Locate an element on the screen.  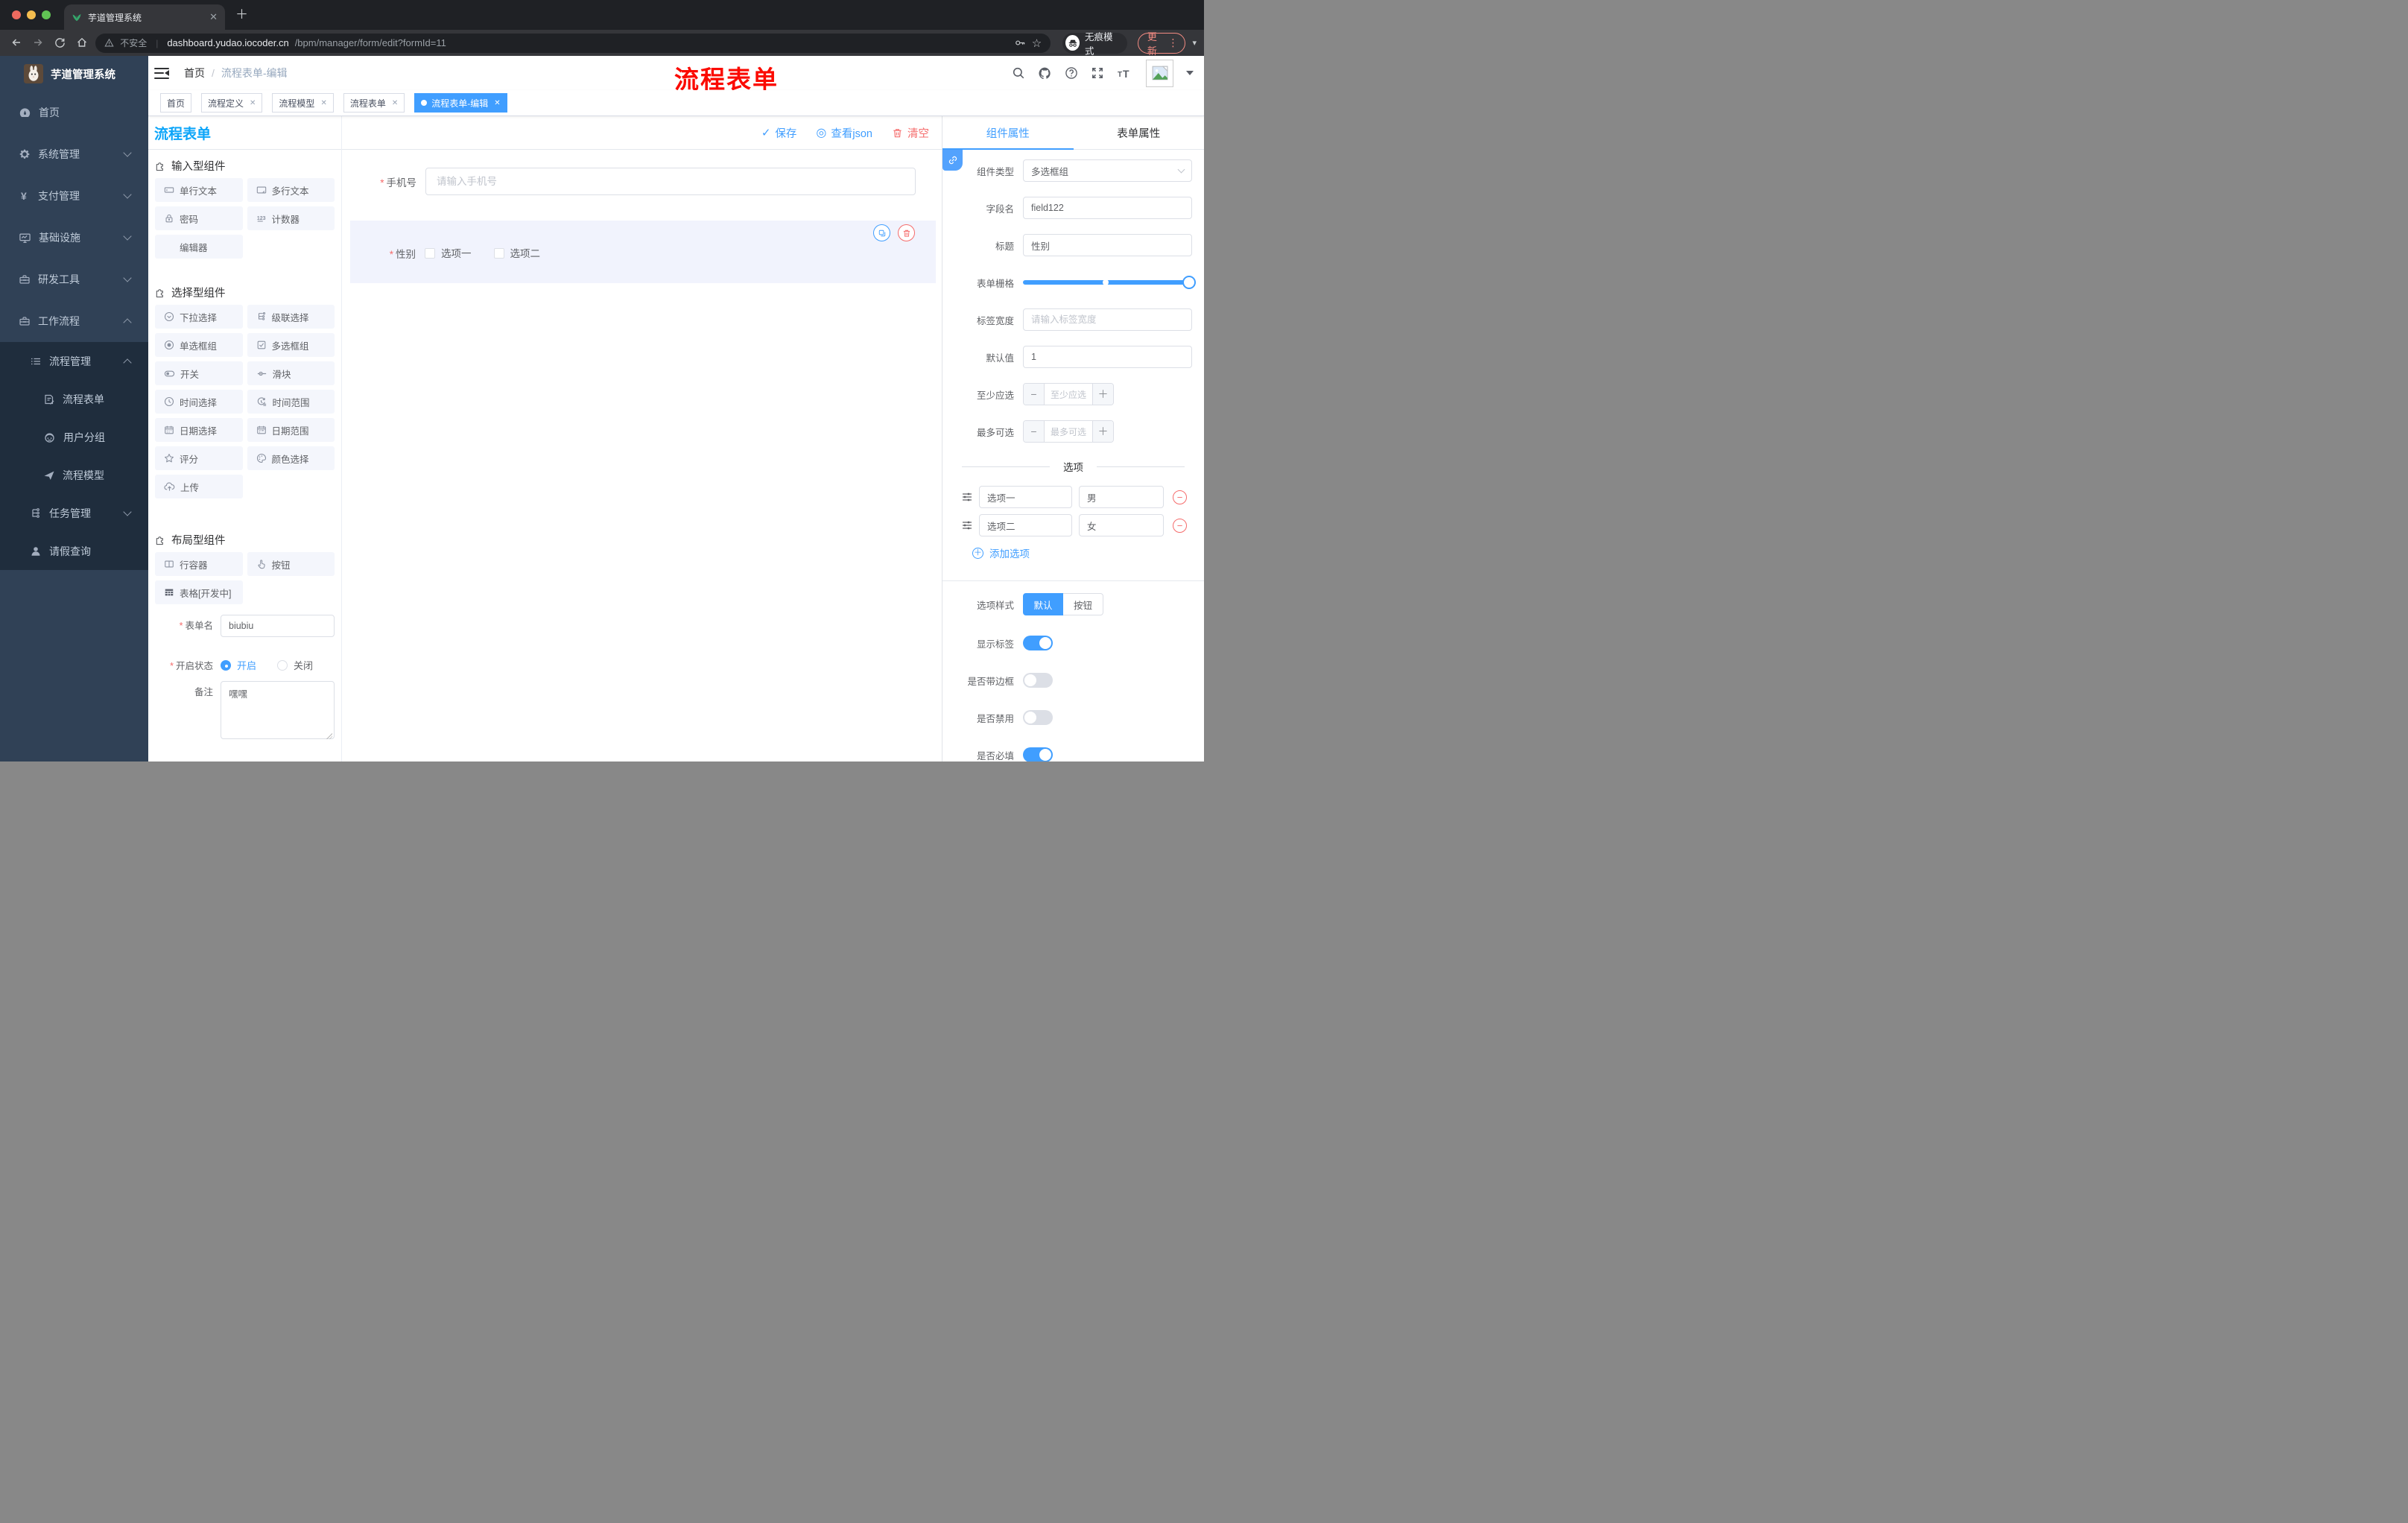
default-value-input is located at coordinates (1107, 357).